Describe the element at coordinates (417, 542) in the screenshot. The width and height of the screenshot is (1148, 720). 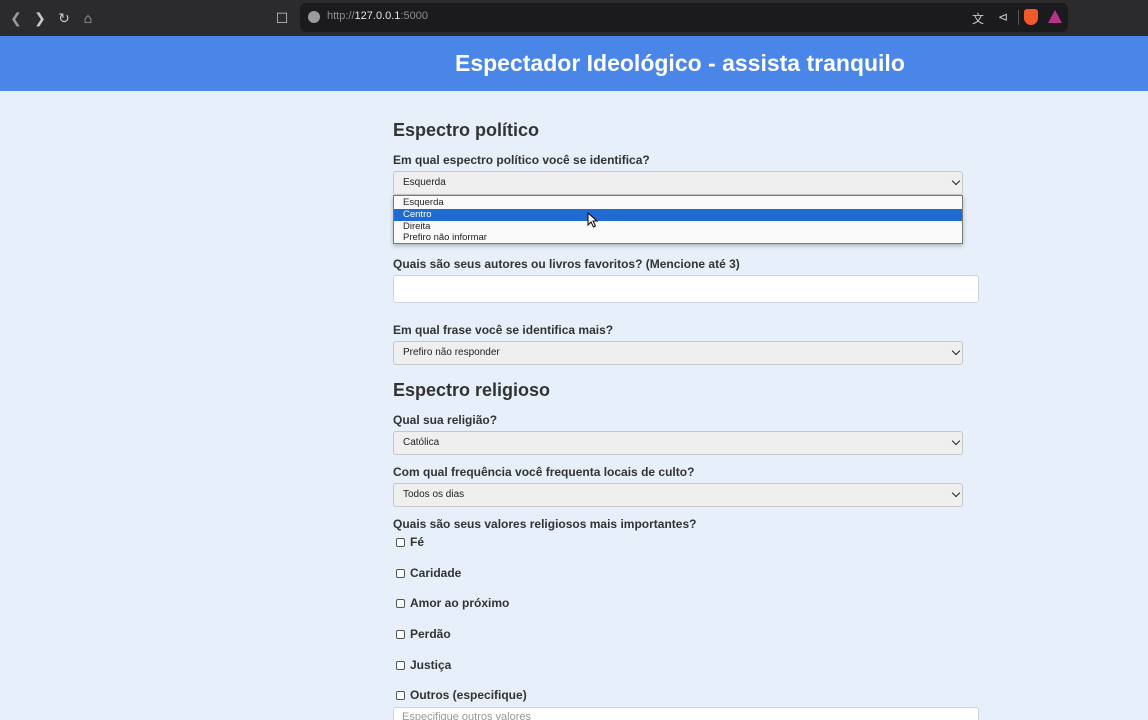
I see `checkbox-label: Fé` at that location.